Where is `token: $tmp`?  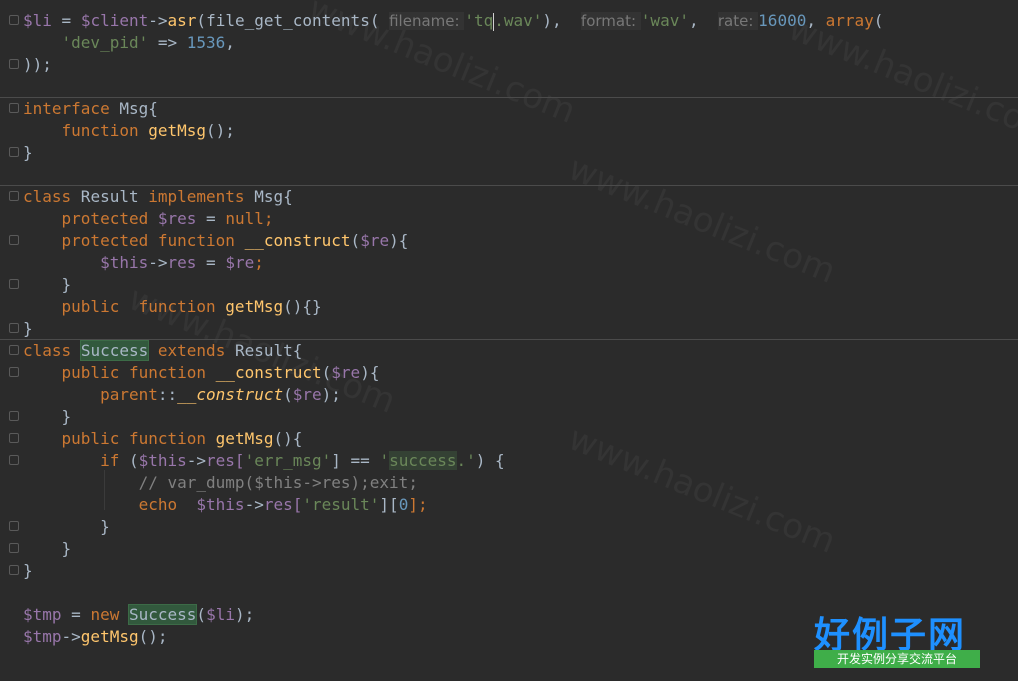 token: $tmp is located at coordinates (42, 614).